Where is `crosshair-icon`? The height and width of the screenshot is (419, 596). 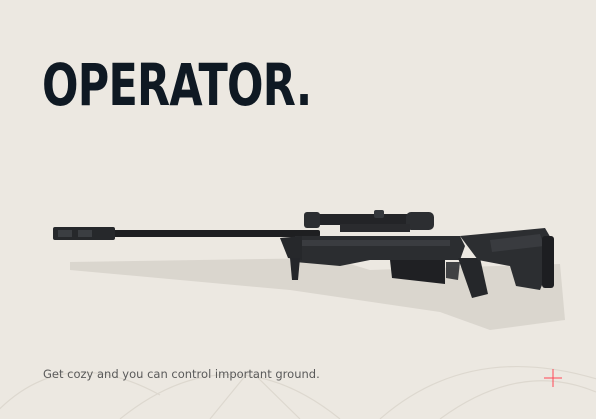
crosshair-icon is located at coordinates (553, 378).